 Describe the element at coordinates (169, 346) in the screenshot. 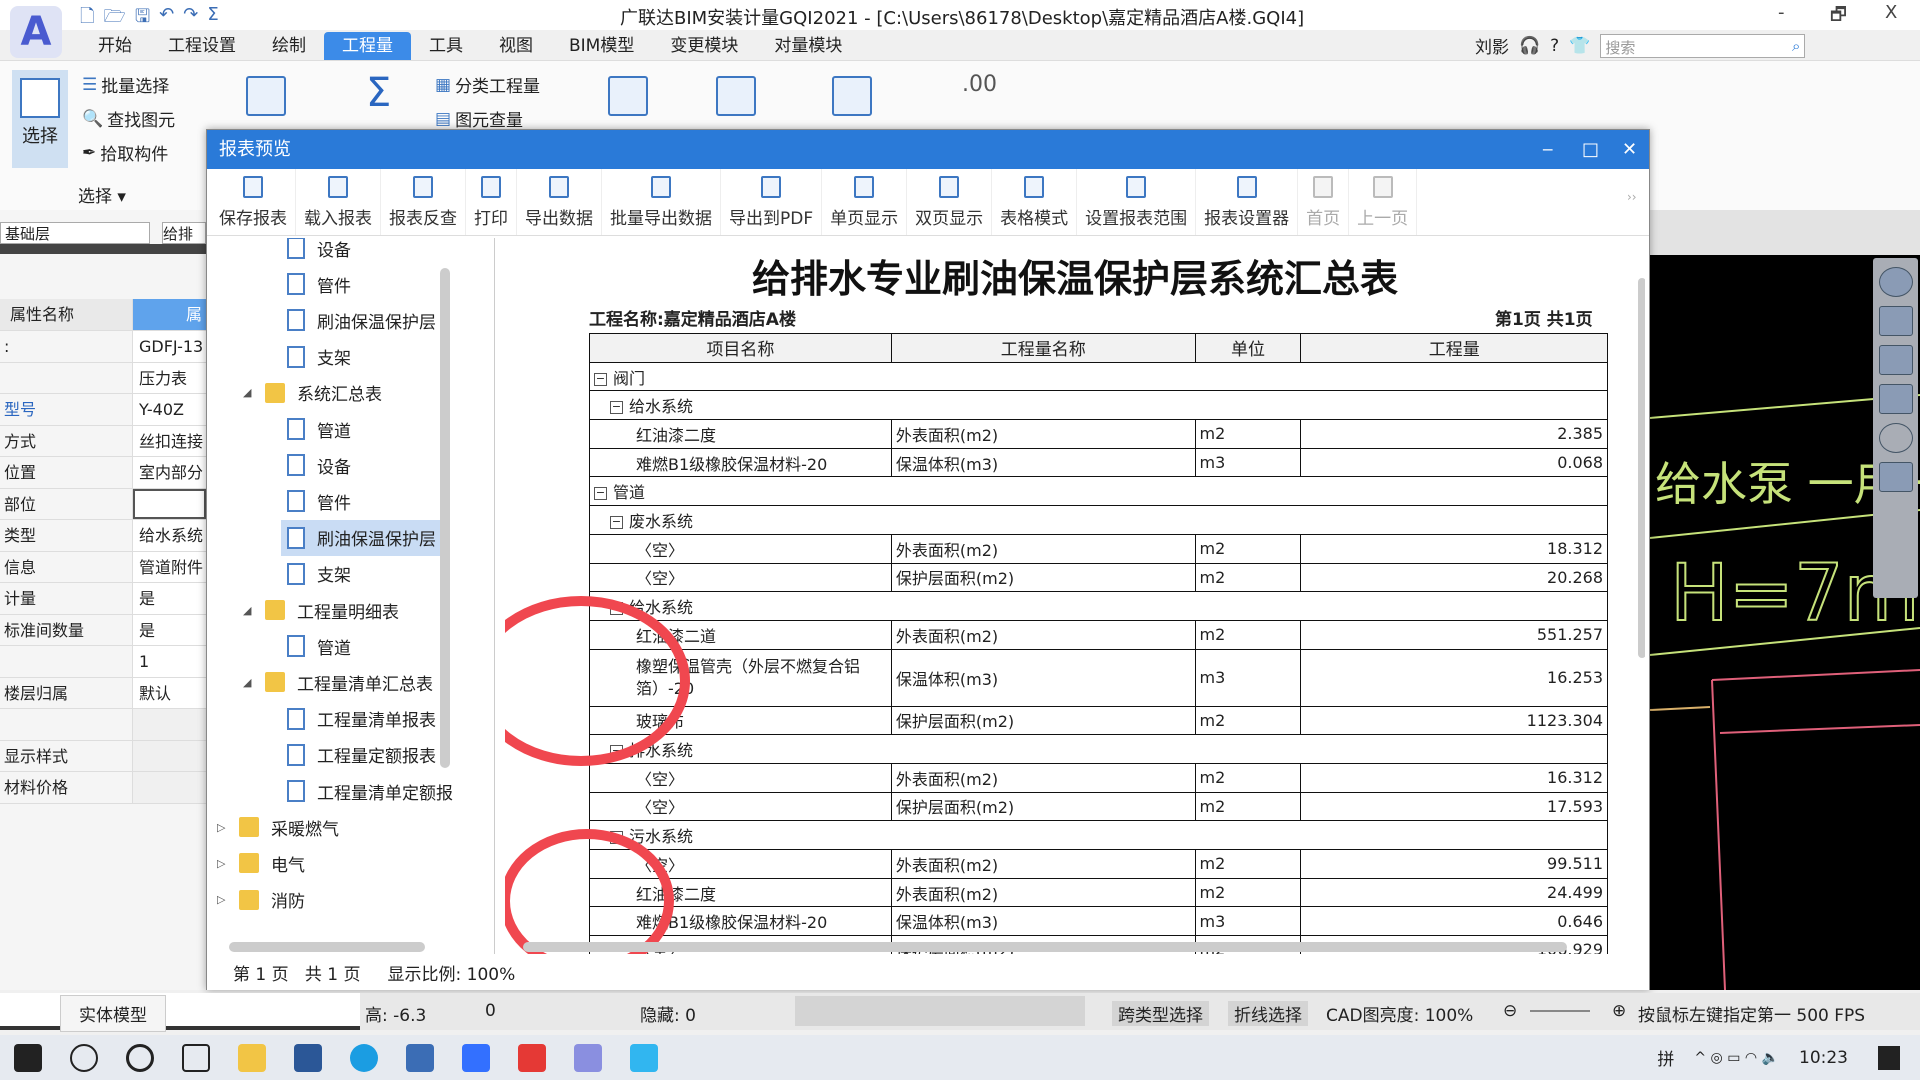

I see `property-value: GDFJ-13` at that location.